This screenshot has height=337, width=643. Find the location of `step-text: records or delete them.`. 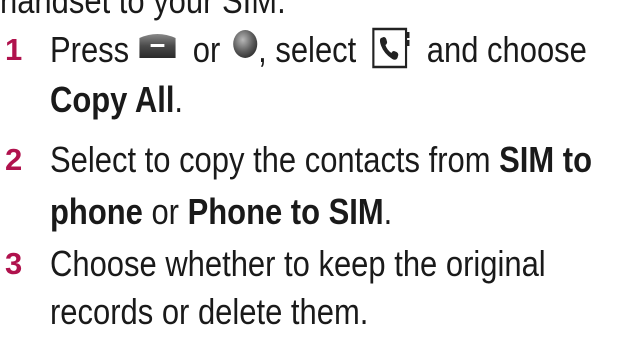

step-text: records or delete them. is located at coordinates (209, 311).